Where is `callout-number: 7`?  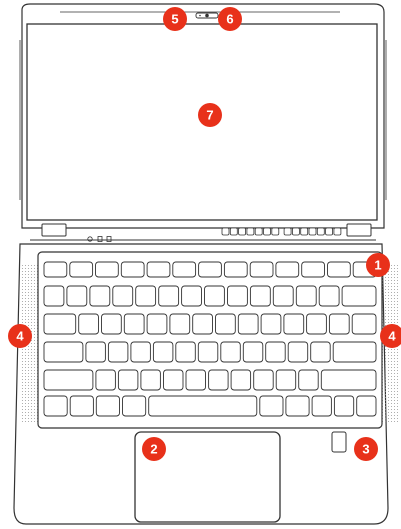
callout-number: 7 is located at coordinates (209, 115).